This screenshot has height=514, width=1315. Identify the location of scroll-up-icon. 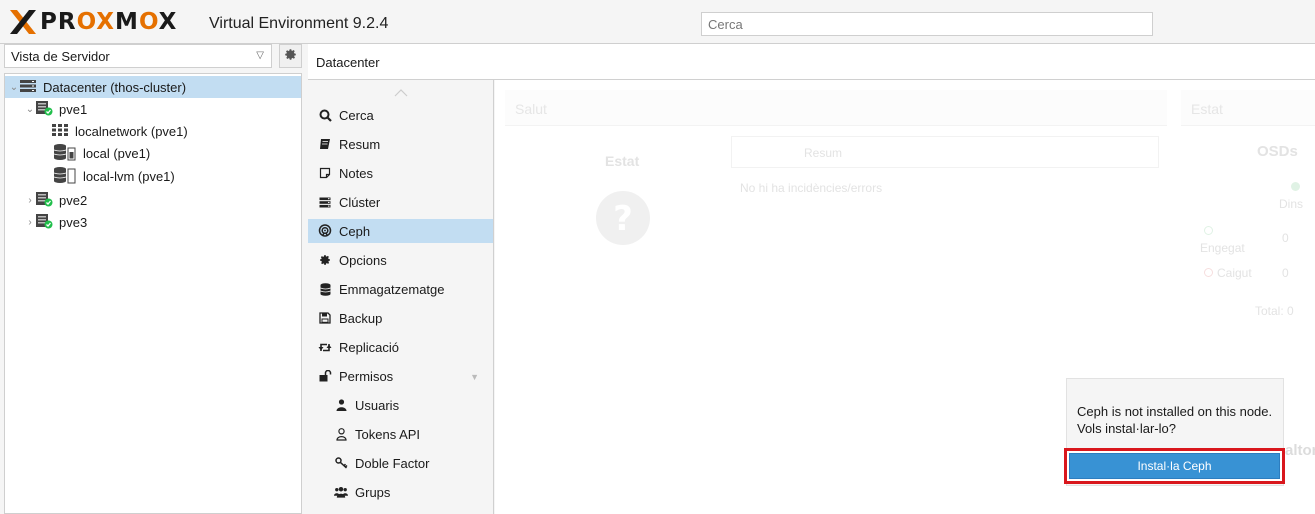
(401, 91).